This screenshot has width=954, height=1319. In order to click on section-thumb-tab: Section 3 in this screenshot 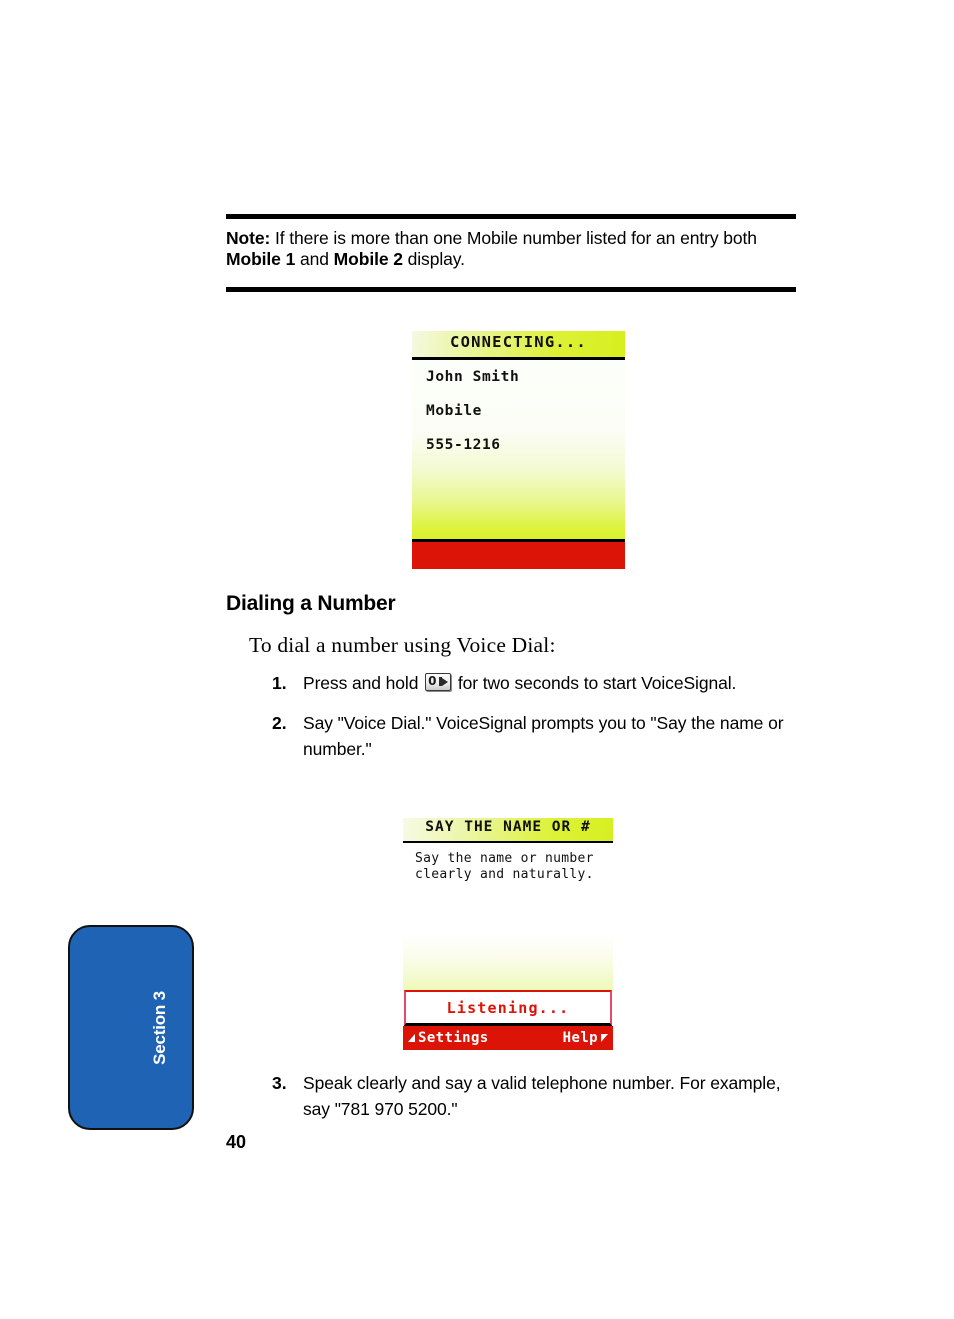, I will do `click(131, 1027)`.